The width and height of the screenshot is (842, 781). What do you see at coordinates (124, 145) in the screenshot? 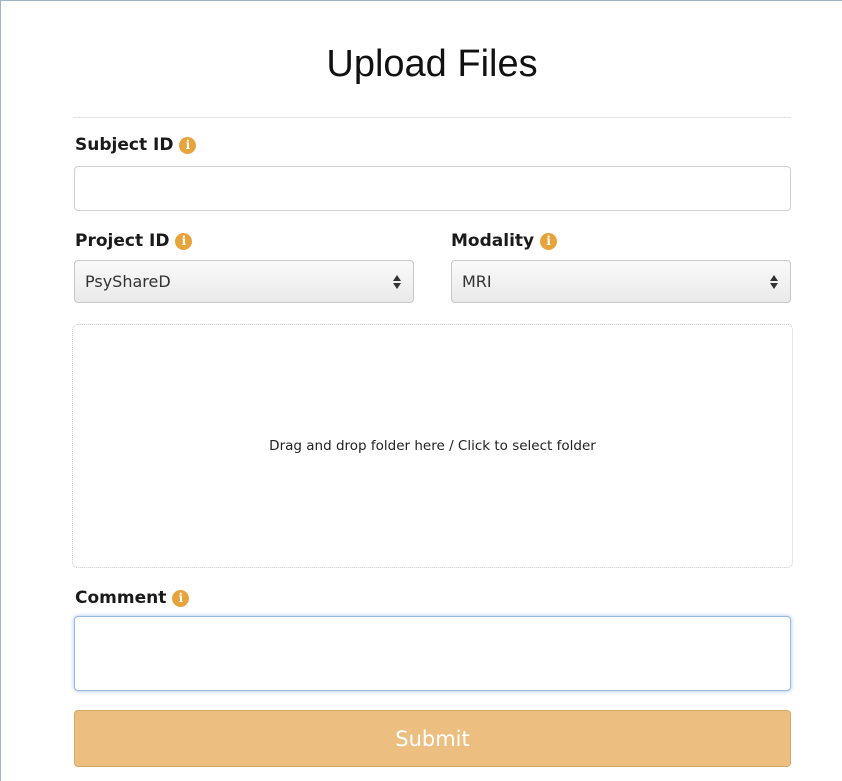
I see `subject-id-label-text: Subject ID` at bounding box center [124, 145].